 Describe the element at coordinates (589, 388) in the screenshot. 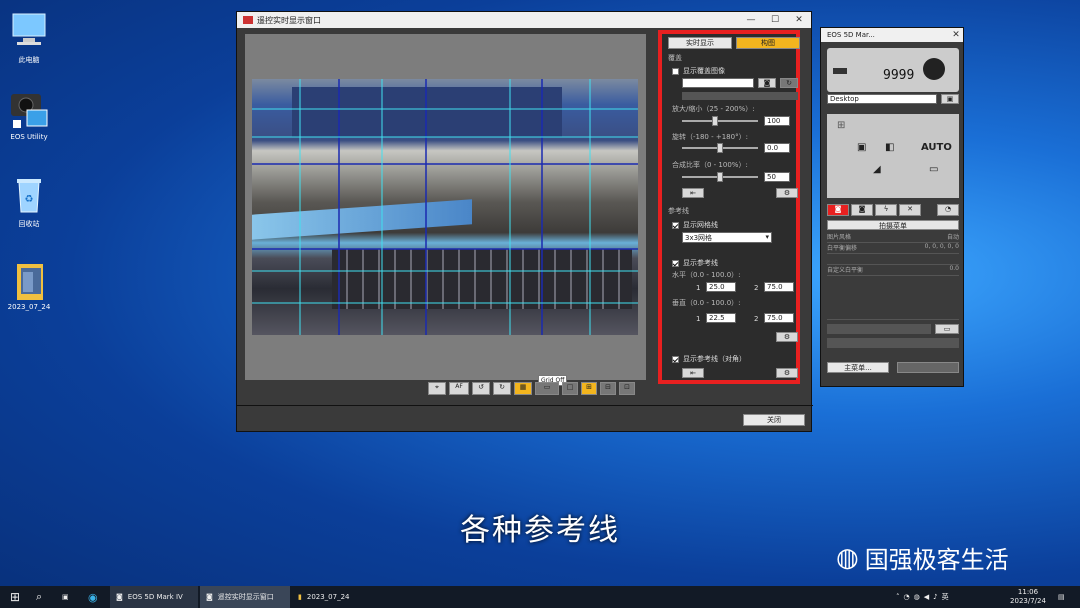

I see `magnify-button: ⊞` at that location.